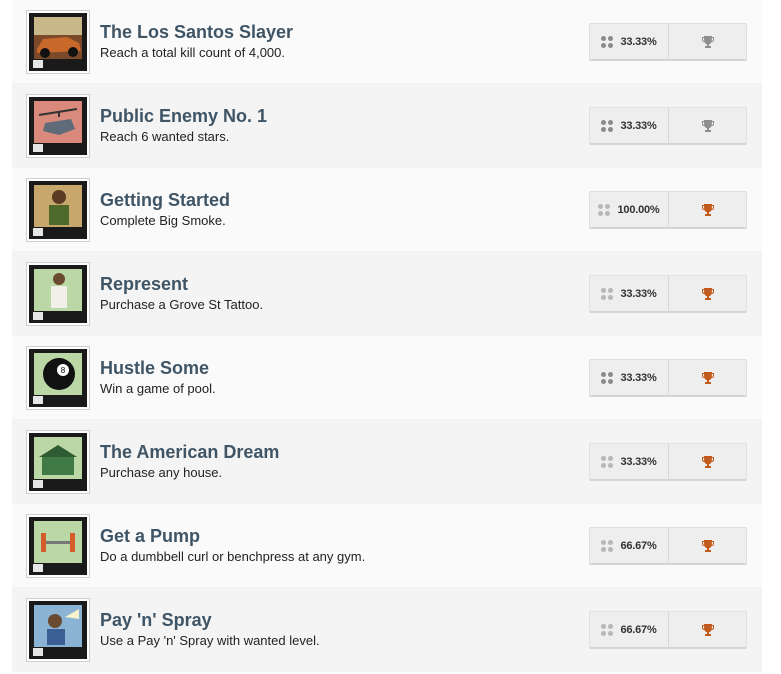 The image size is (781, 674). What do you see at coordinates (154, 368) in the screenshot?
I see `achievement-title: Hustle Some` at bounding box center [154, 368].